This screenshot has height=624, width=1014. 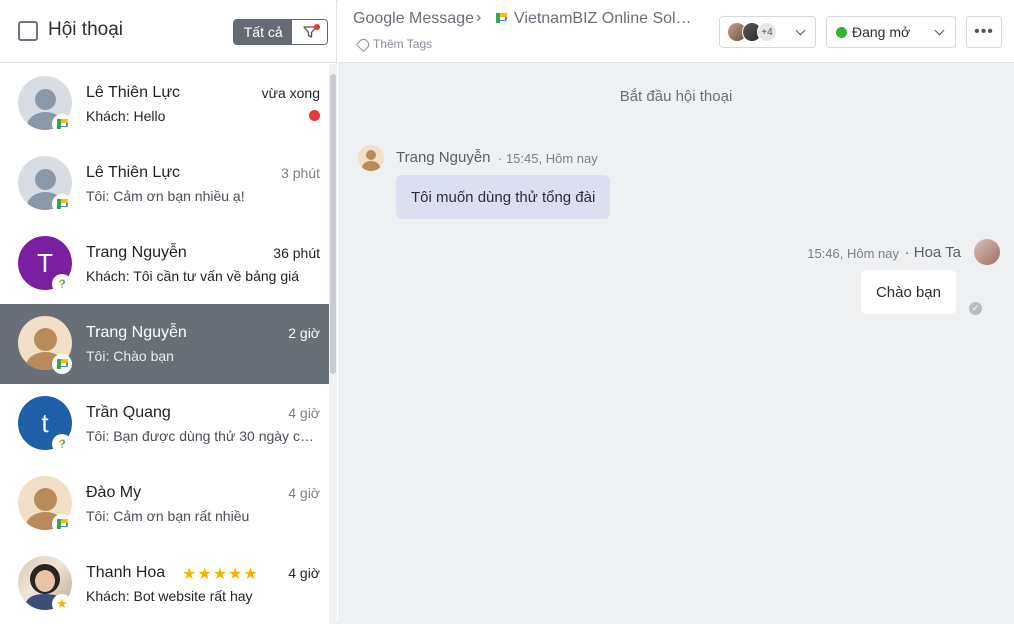 What do you see at coordinates (676, 96) in the screenshot?
I see `conversation-start-label: Bắt đầu hội thoại` at bounding box center [676, 96].